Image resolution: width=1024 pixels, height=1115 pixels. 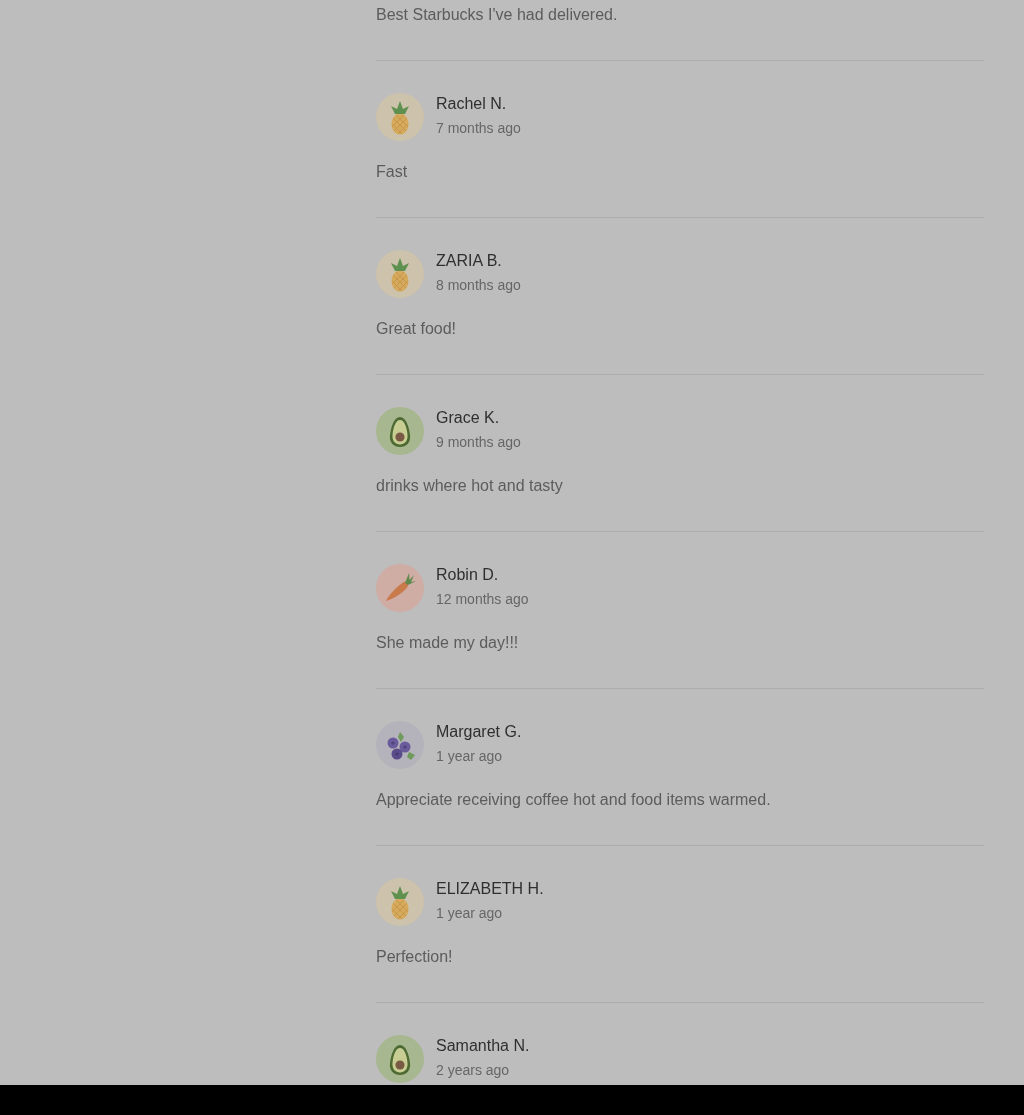 I want to click on review-text: Great food!, so click(x=416, y=329).